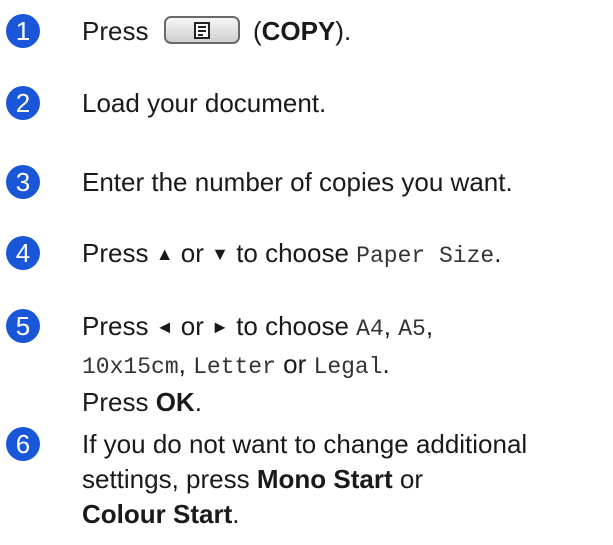 This screenshot has width=613, height=545. I want to click on copy-document-icon, so click(201, 31).